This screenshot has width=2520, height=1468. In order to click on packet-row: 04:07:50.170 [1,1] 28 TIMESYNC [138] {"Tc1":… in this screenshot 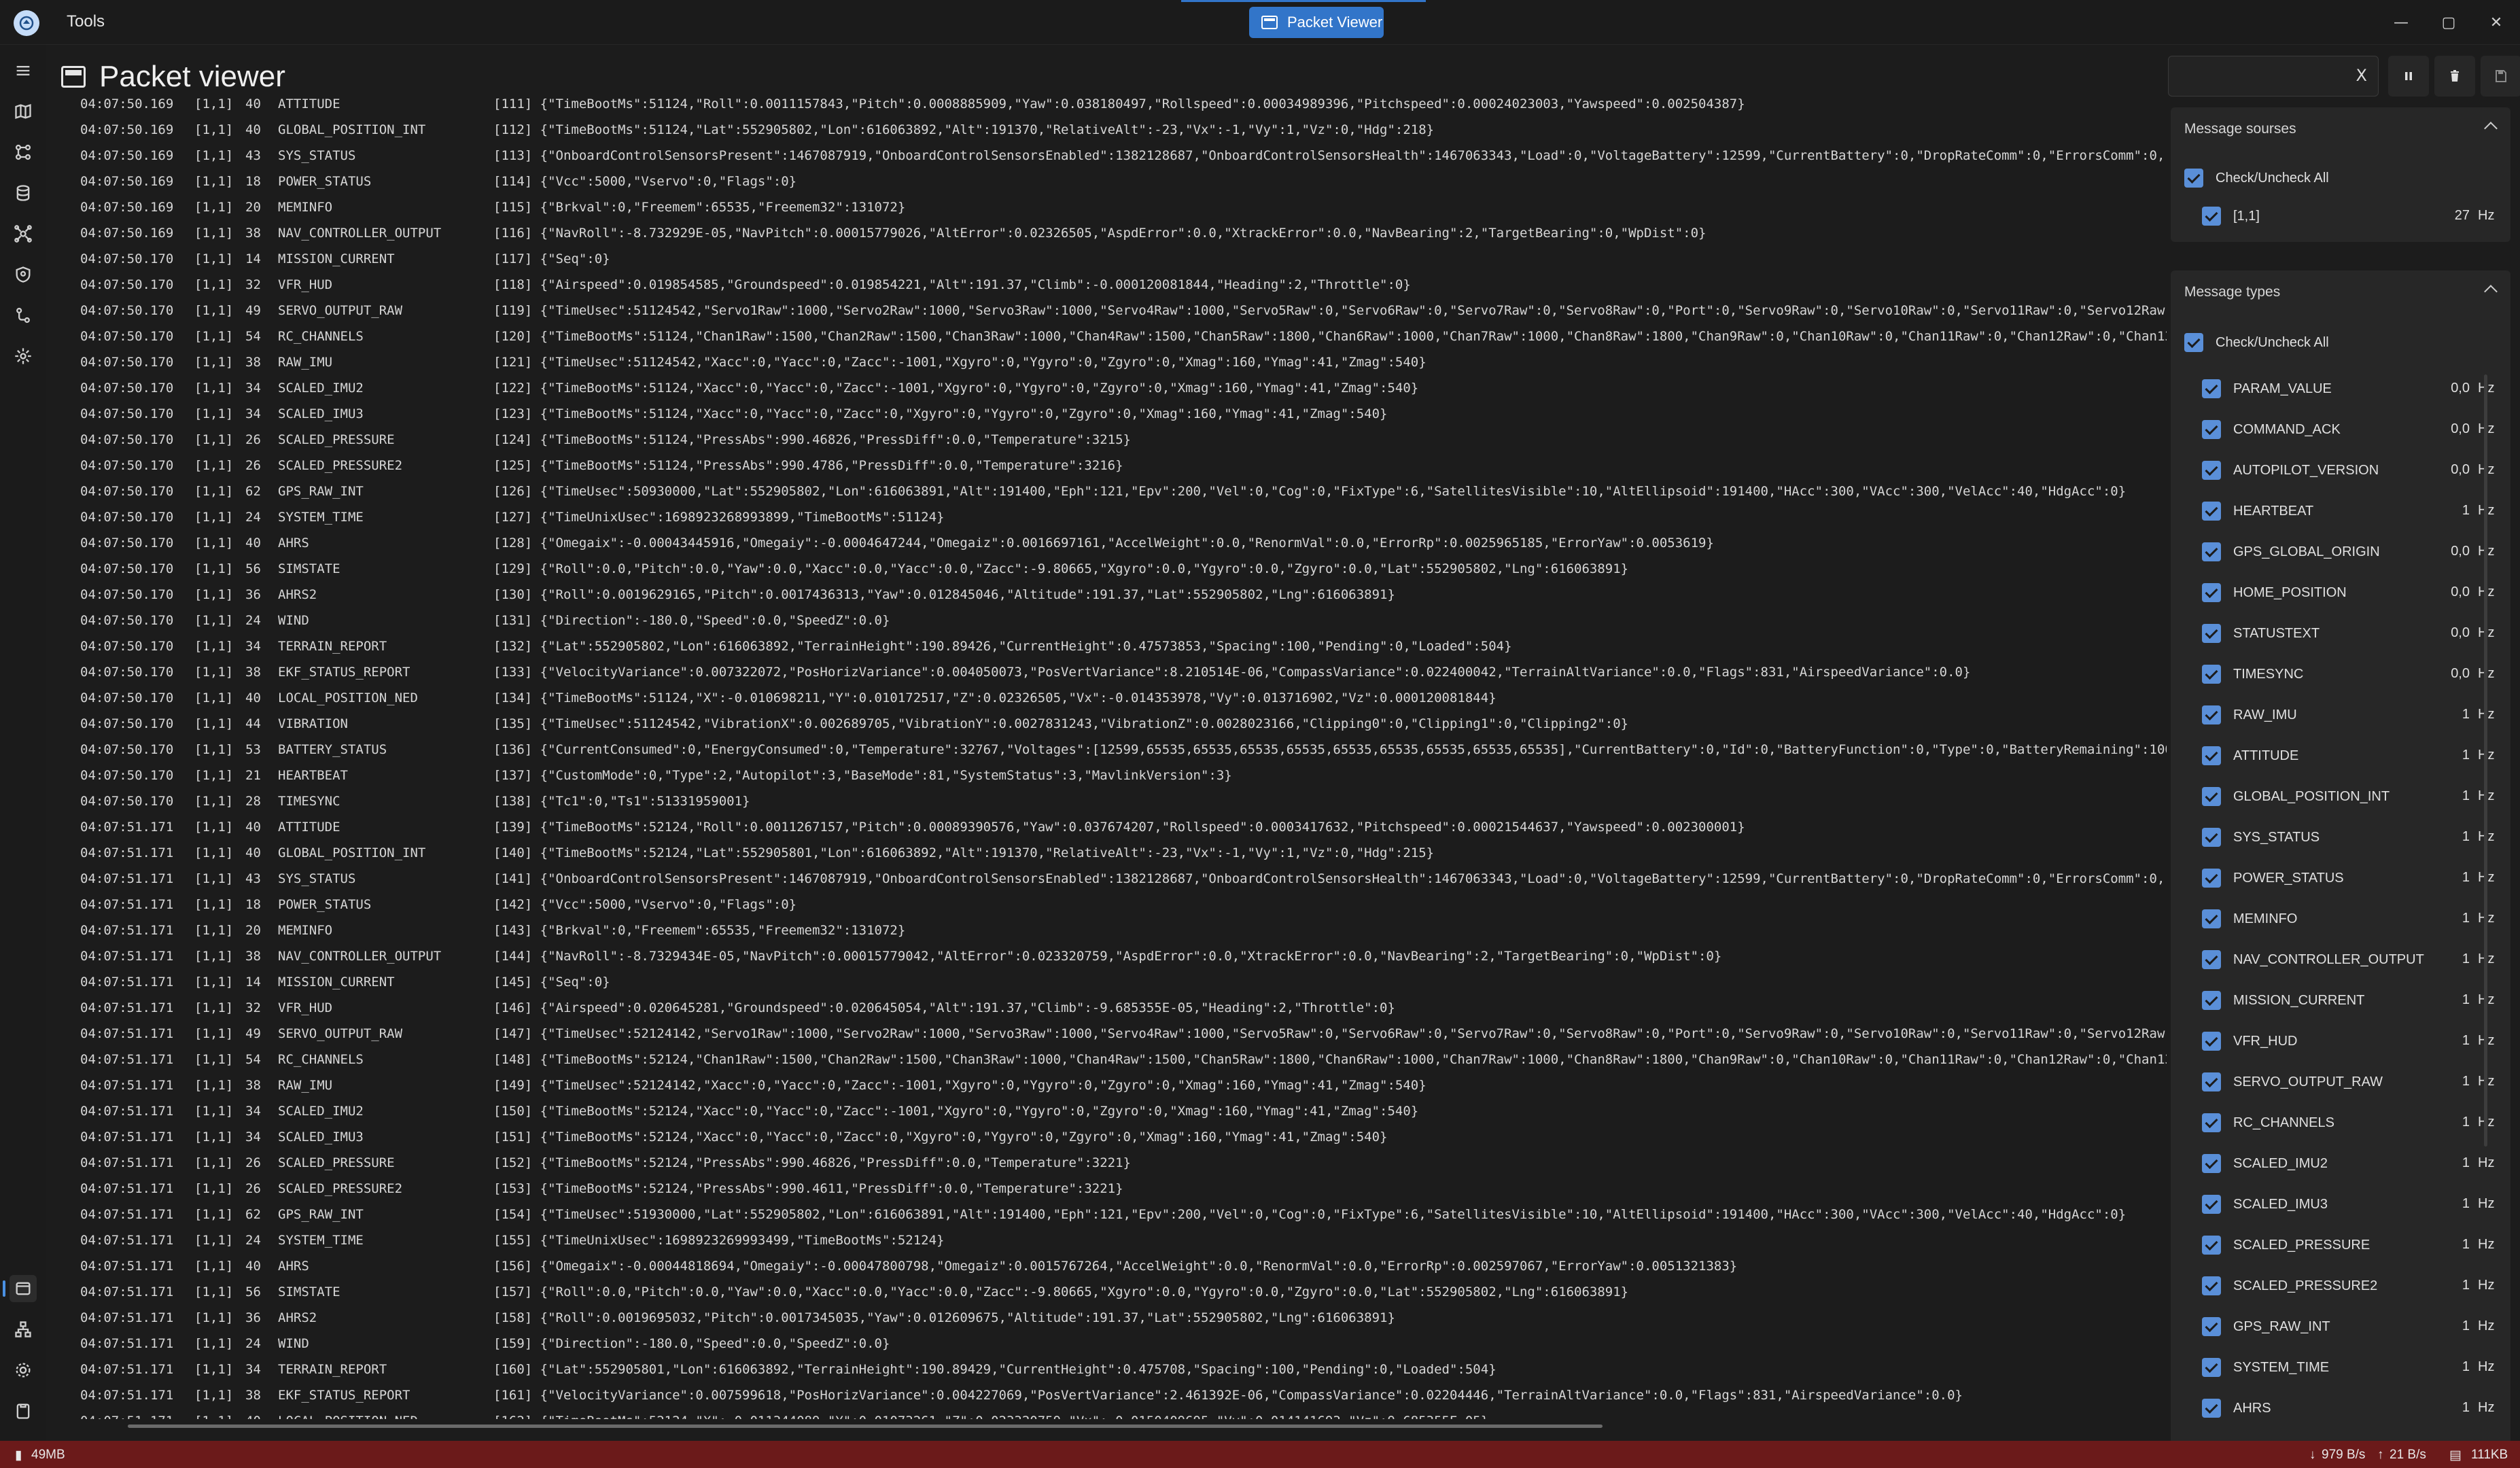, I will do `click(1141, 801)`.